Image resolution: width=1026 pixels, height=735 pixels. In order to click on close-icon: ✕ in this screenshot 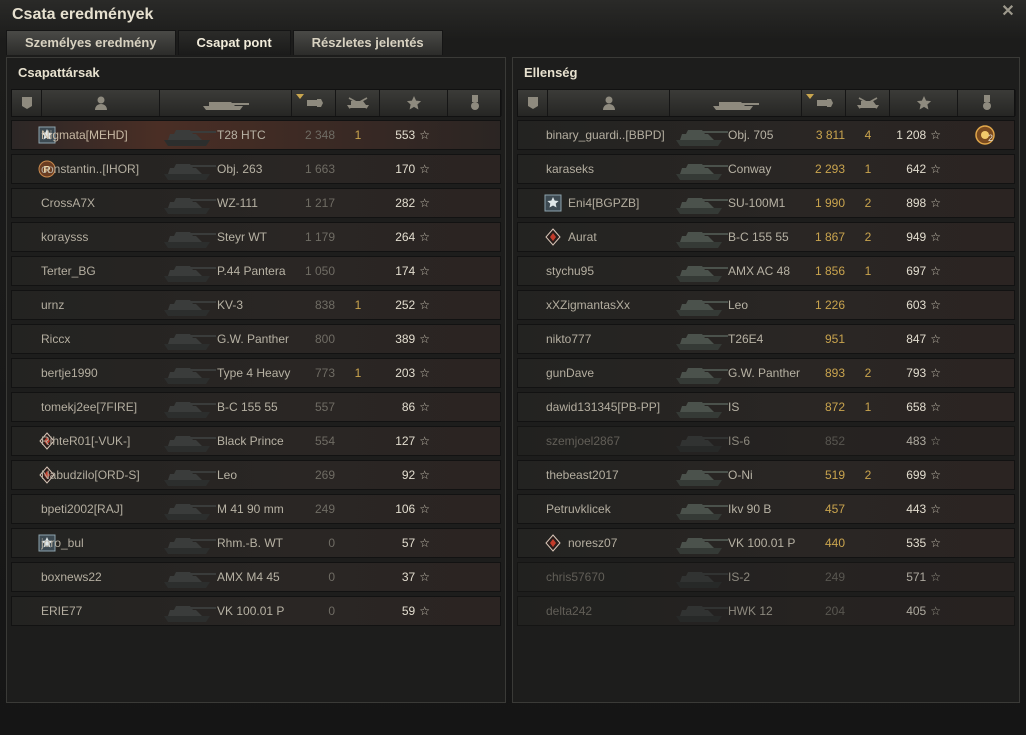, I will do `click(1008, 12)`.